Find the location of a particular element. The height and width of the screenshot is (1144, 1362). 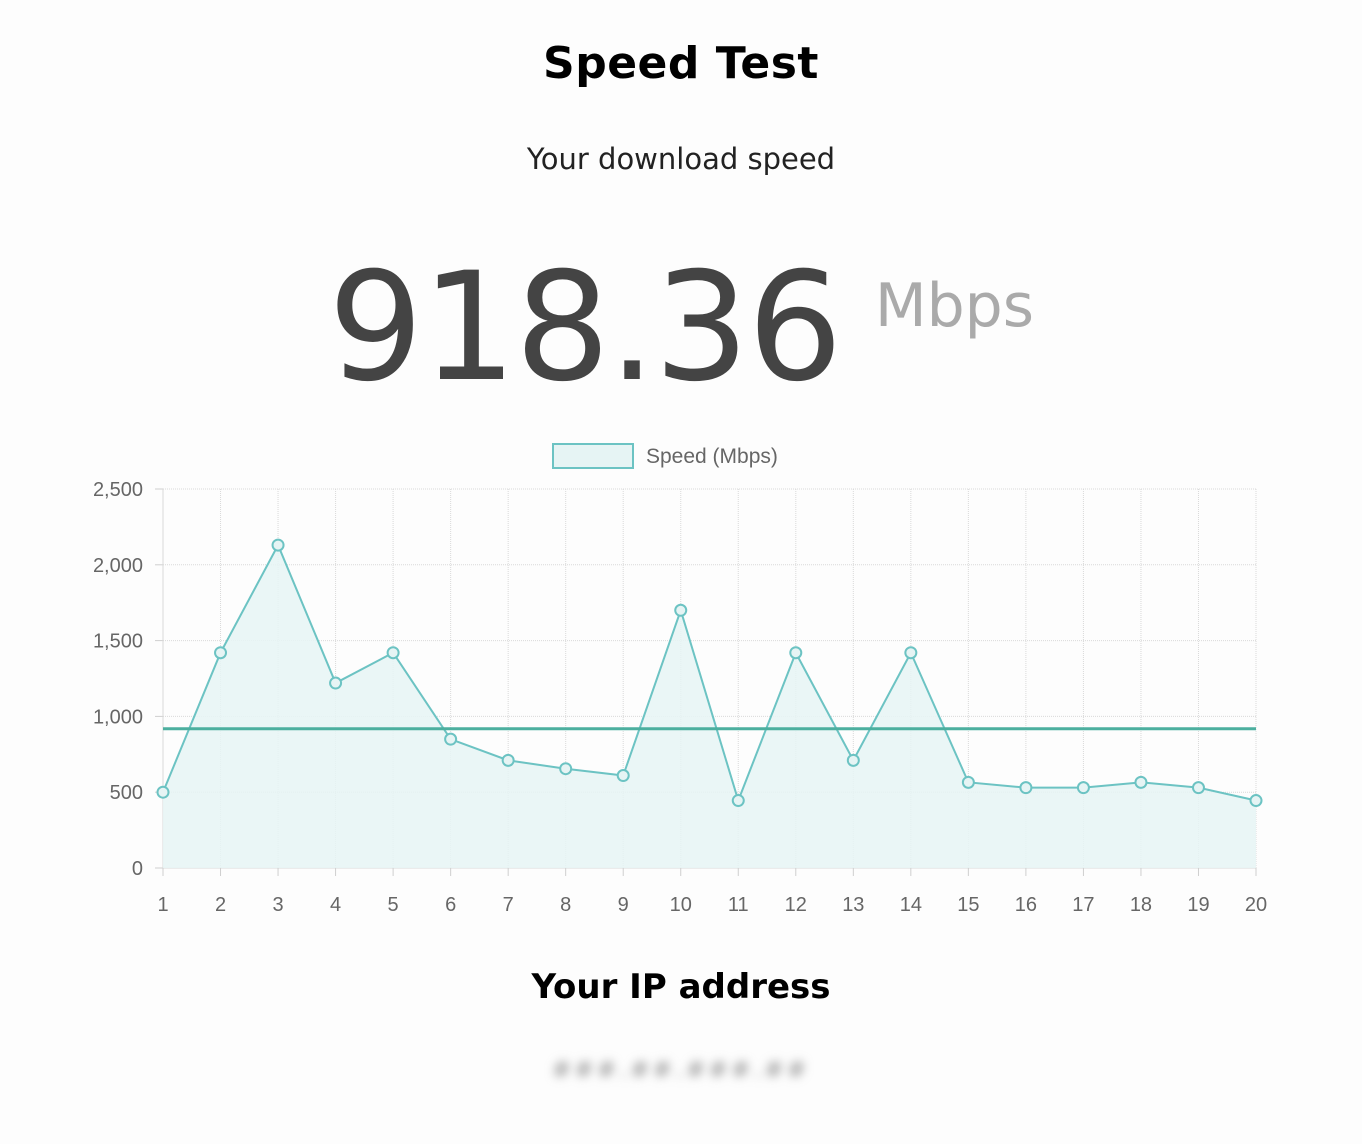

x-tick-label: 19 is located at coordinates (1198, 905).